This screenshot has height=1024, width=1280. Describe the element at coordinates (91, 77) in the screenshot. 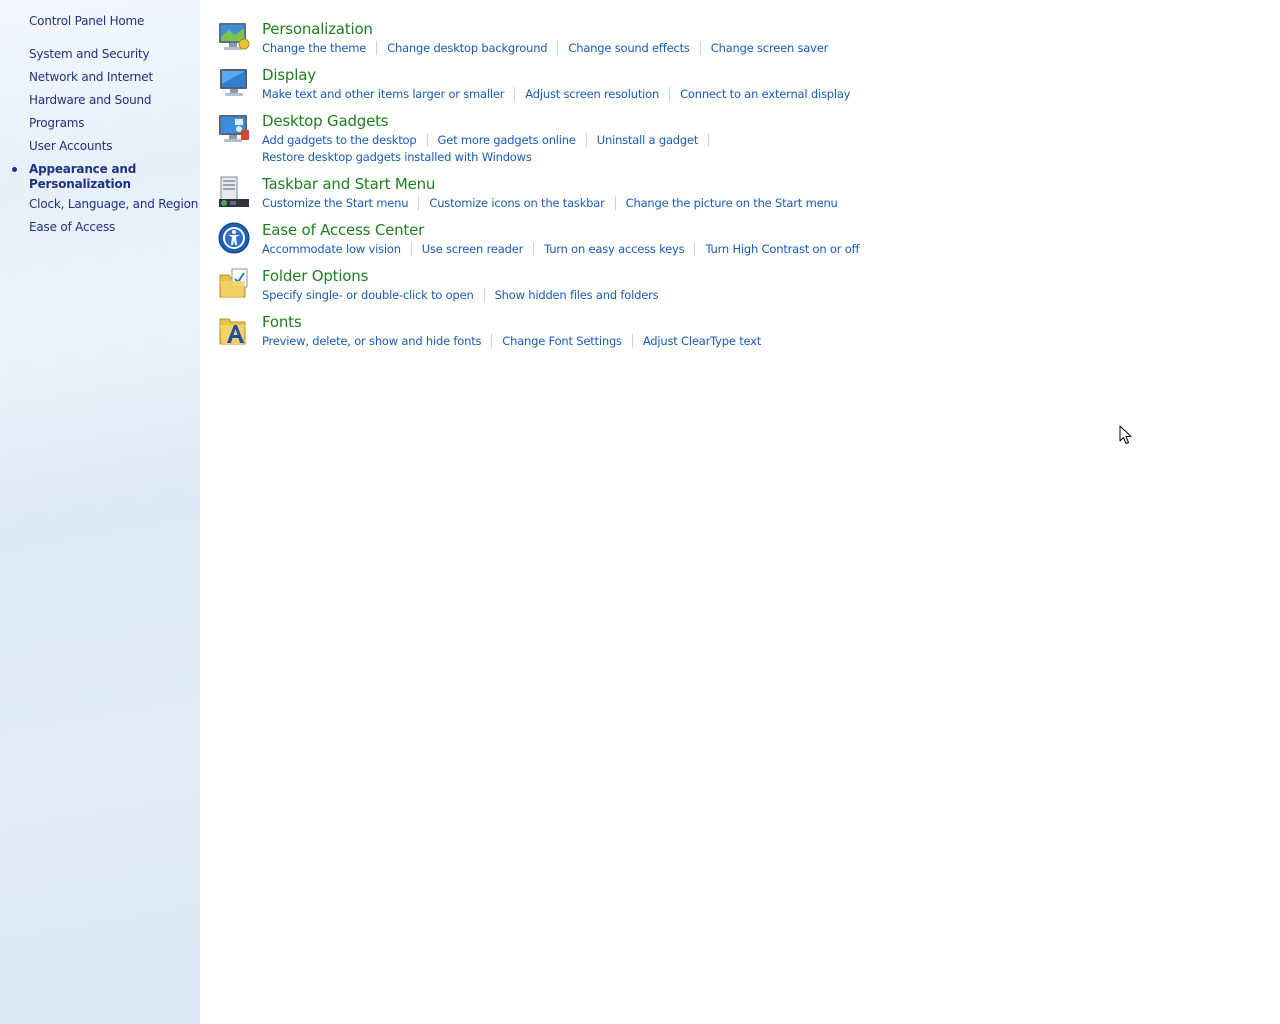

I see `sidebar-item-network-internet: Network and Internet` at that location.